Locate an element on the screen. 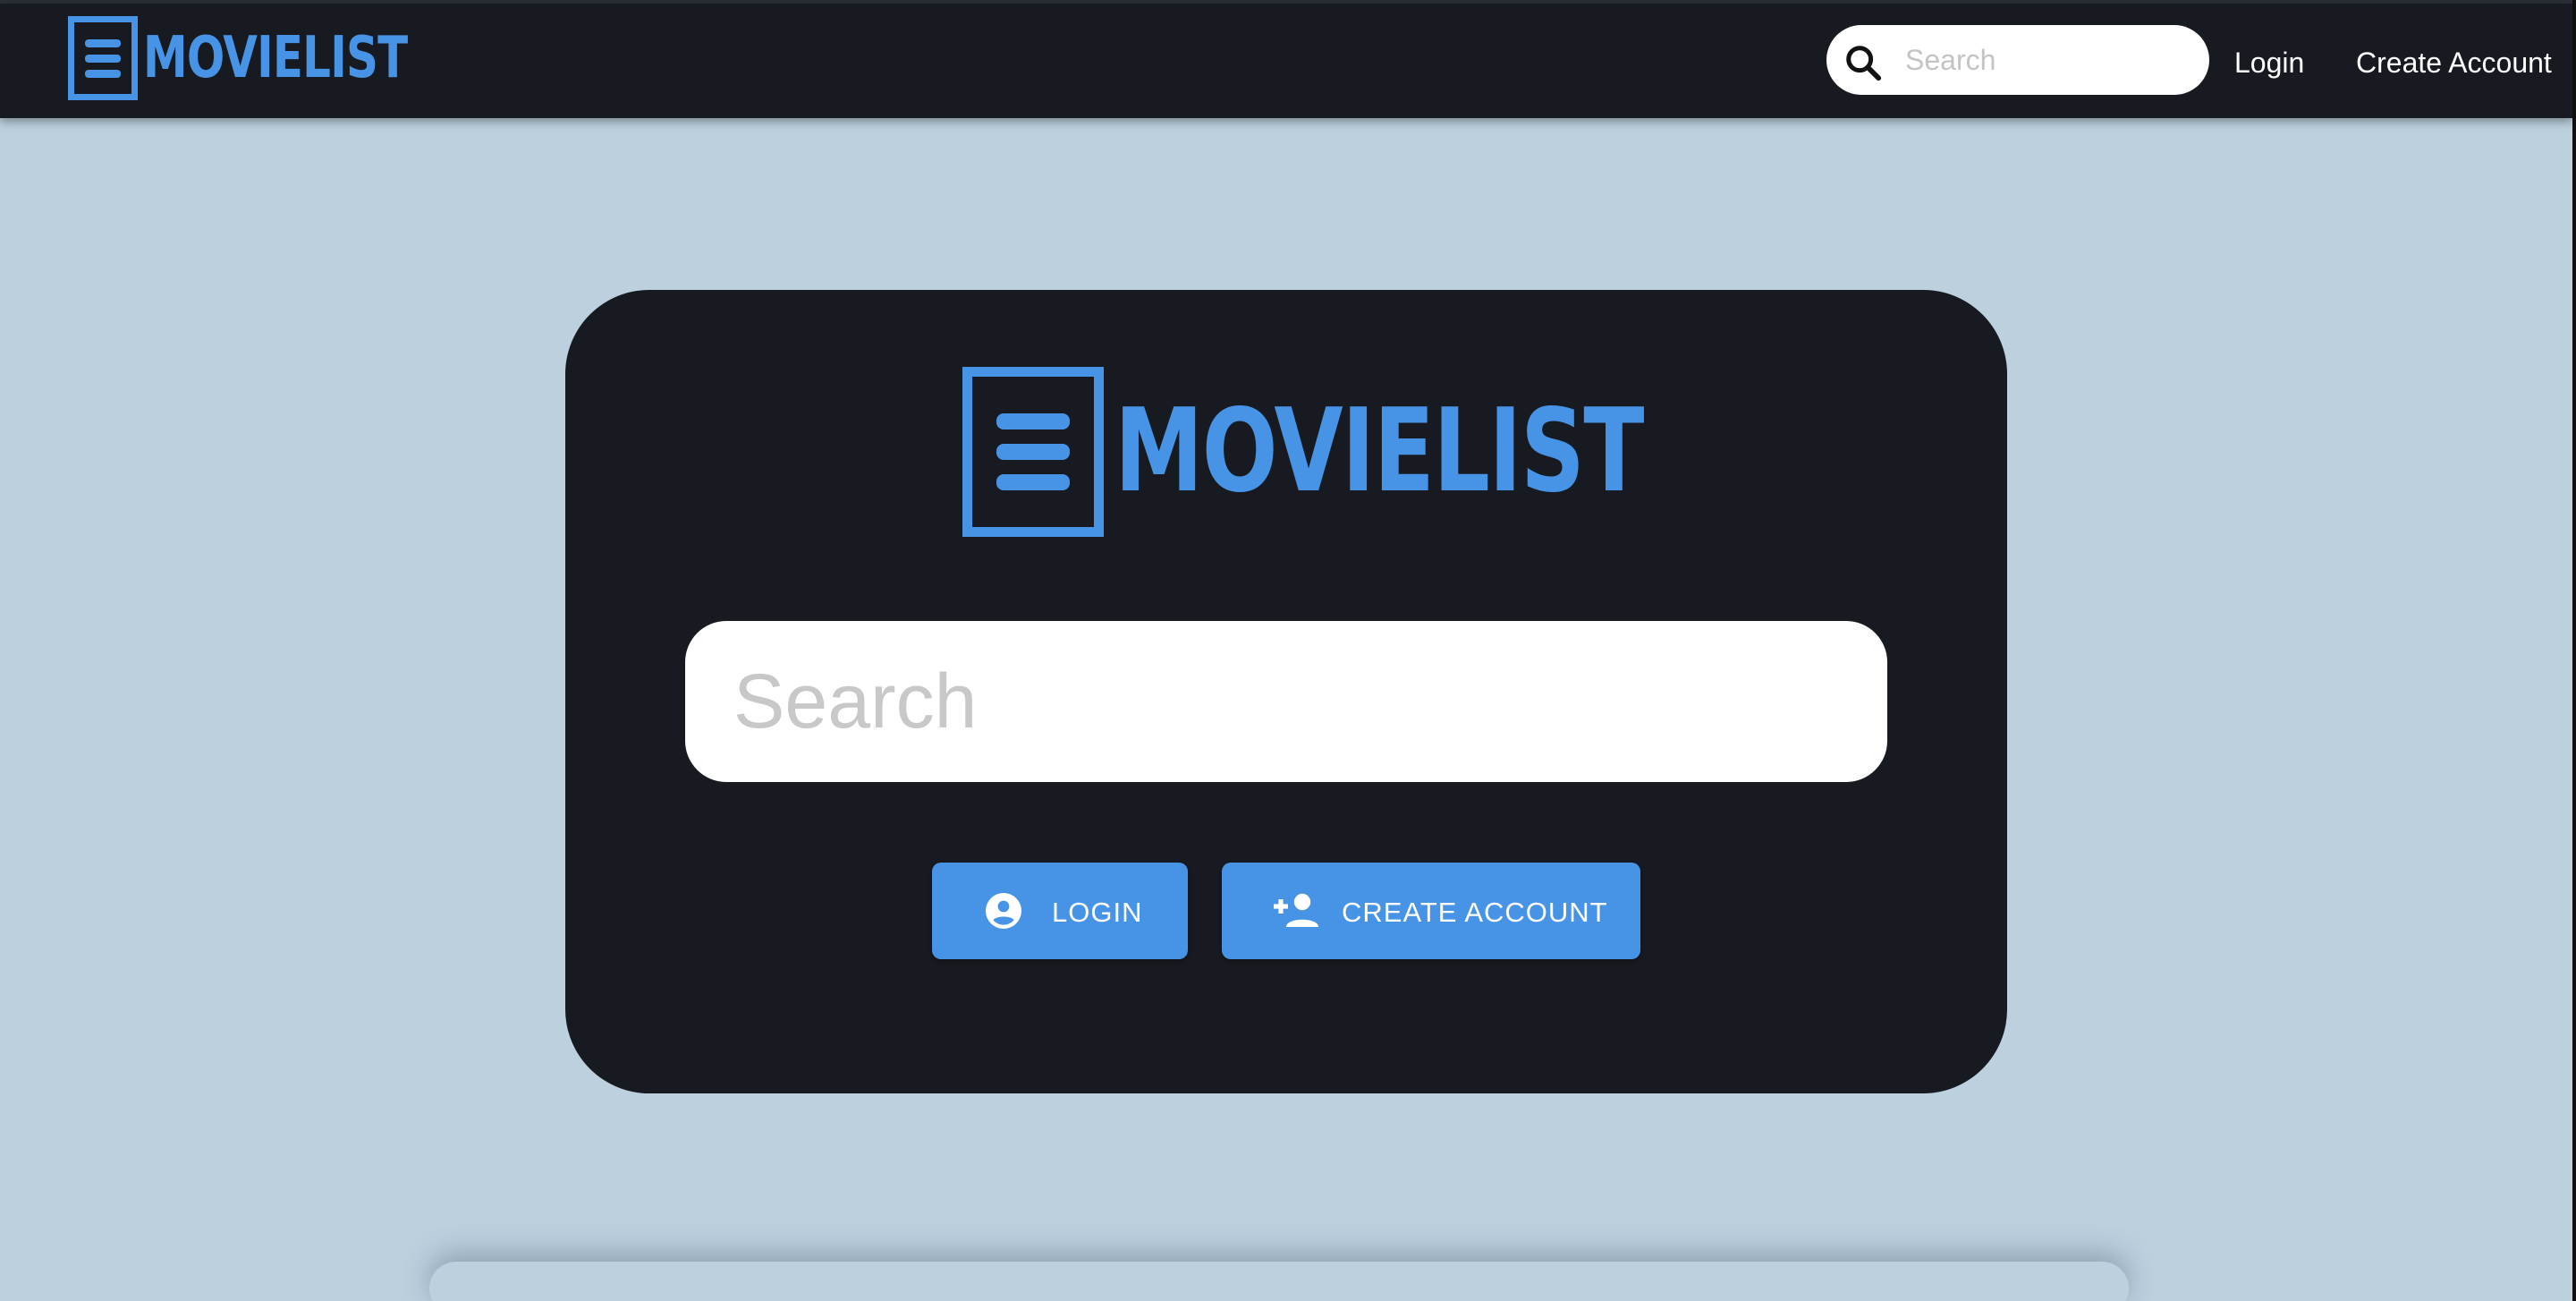 This screenshot has height=1301, width=2576. hero-logo: MOVIELIST is located at coordinates (1377, 452).